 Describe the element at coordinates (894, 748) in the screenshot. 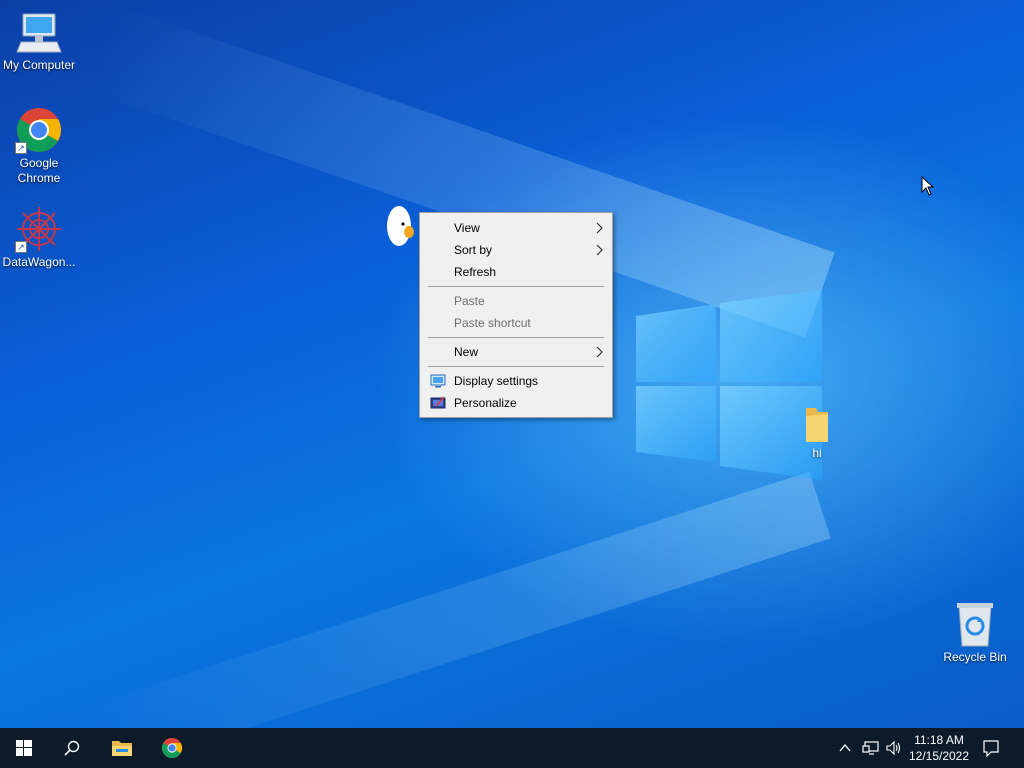

I see `volume-icon` at that location.